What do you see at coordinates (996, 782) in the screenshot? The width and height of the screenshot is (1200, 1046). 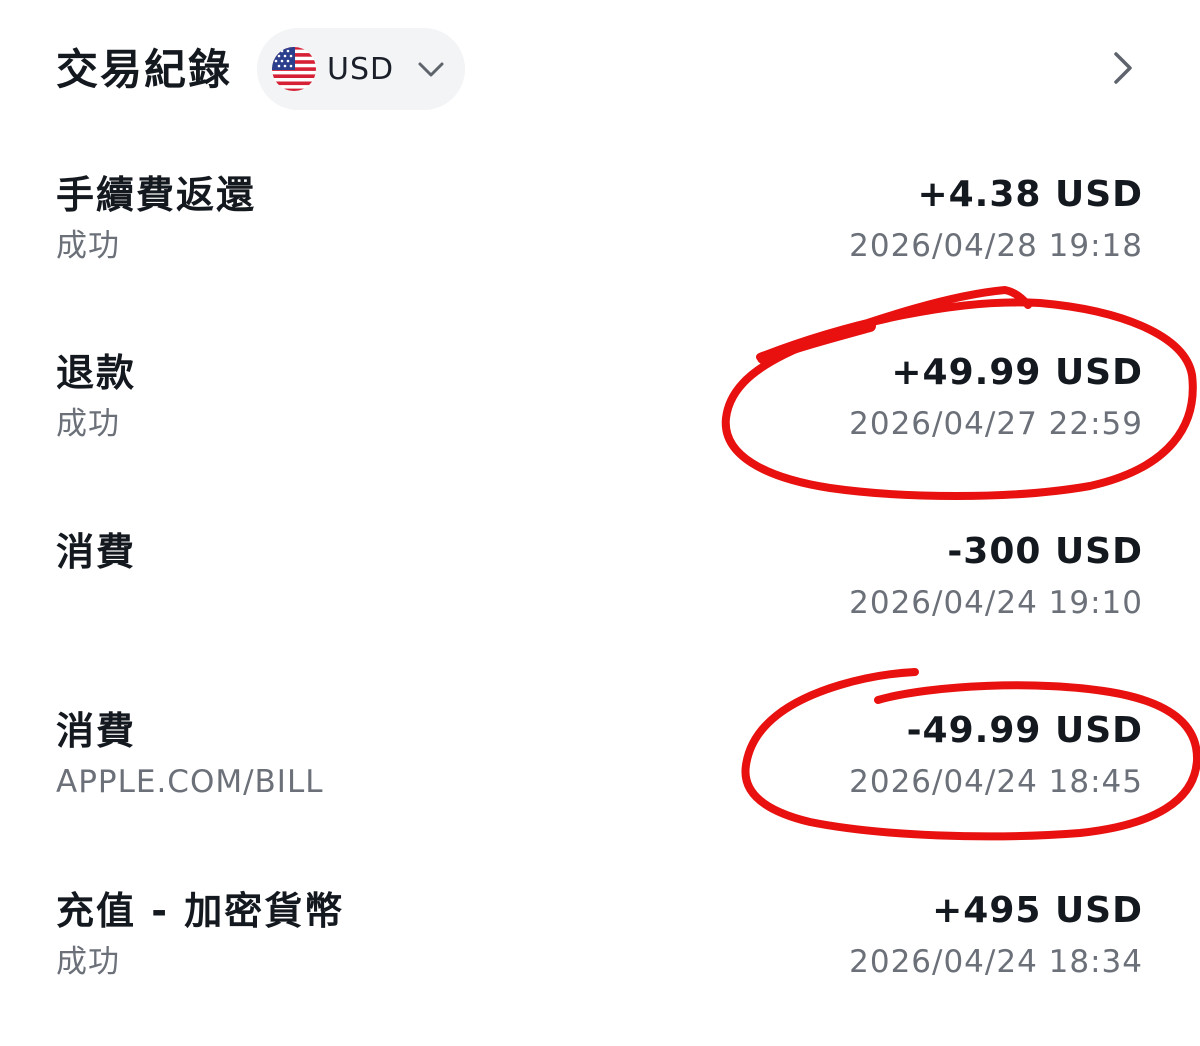 I see `transaction-datetime: 2026/04/24 18:45` at bounding box center [996, 782].